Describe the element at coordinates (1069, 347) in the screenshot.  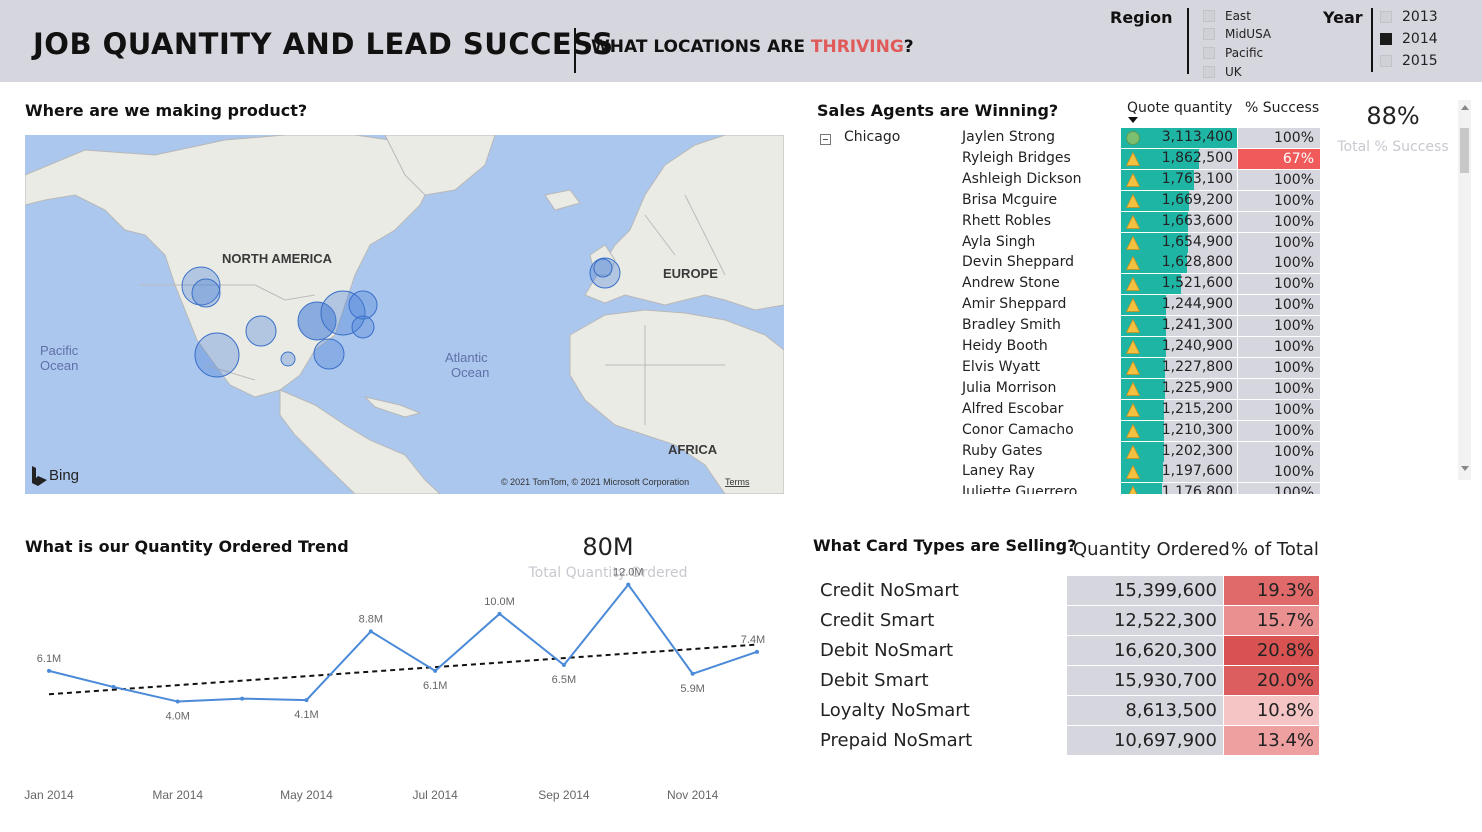
I see `agent-row: Heidy Booth 1,240,900 100%` at that location.